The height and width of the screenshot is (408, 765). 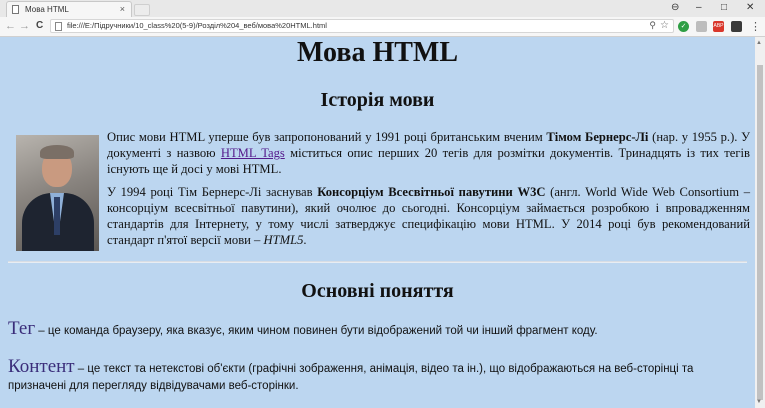 What do you see at coordinates (699, 7) in the screenshot?
I see `minimize-button: –` at bounding box center [699, 7].